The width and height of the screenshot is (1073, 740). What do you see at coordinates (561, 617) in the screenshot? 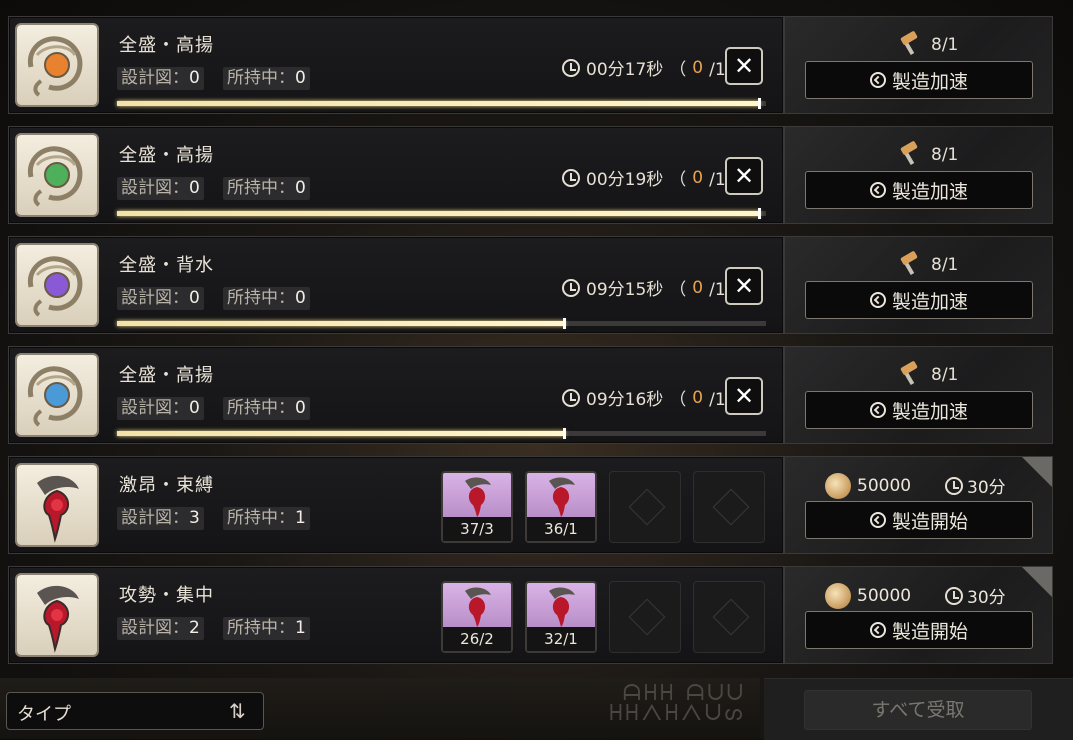
I see `material-slot: 32/1` at bounding box center [561, 617].